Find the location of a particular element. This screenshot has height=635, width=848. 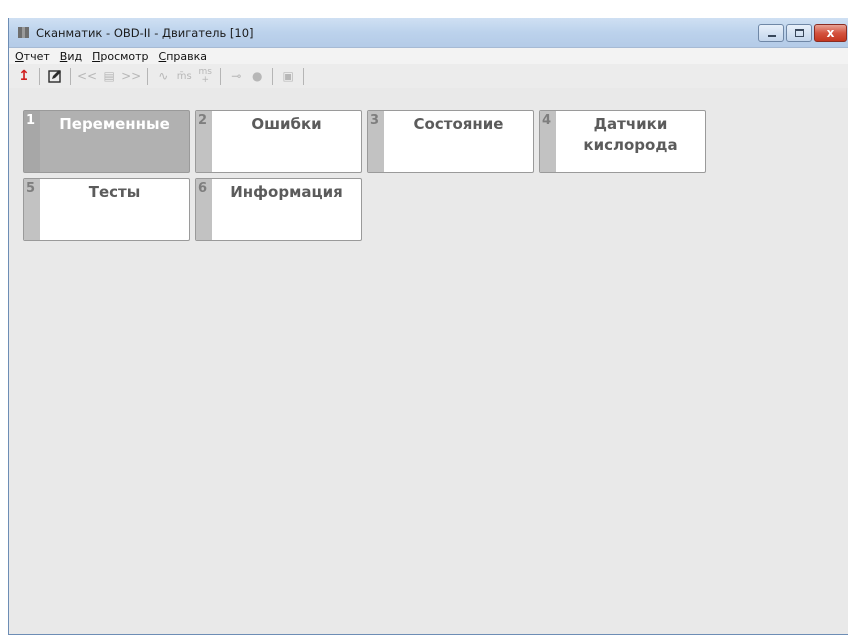

tile-tests: 5 Тесты is located at coordinates (106, 209).